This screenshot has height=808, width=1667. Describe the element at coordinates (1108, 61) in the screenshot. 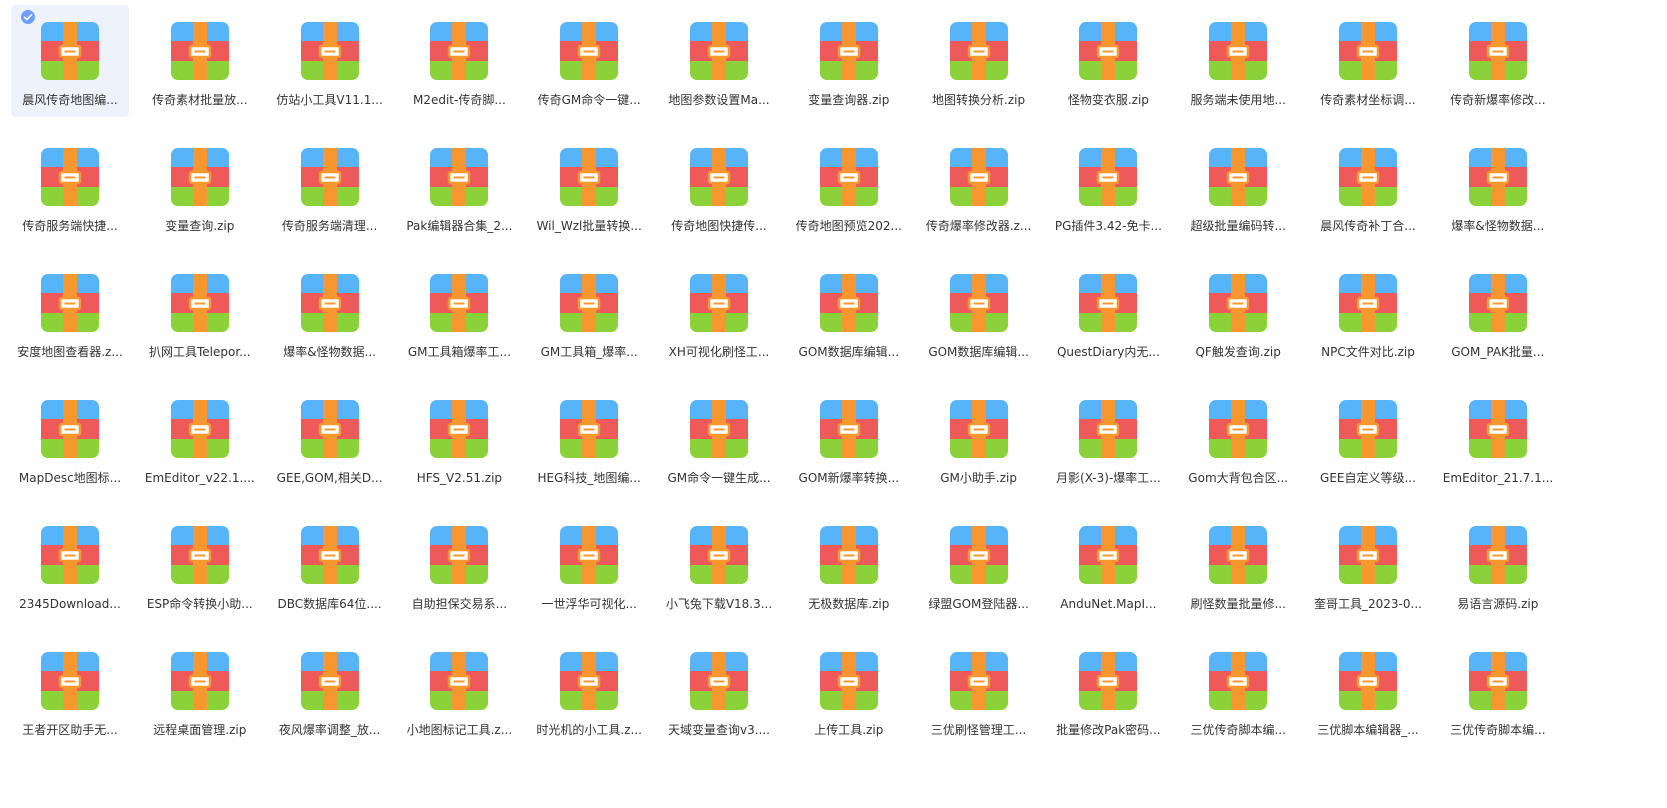

I see `file-item: 怪物变衣服.zip` at that location.